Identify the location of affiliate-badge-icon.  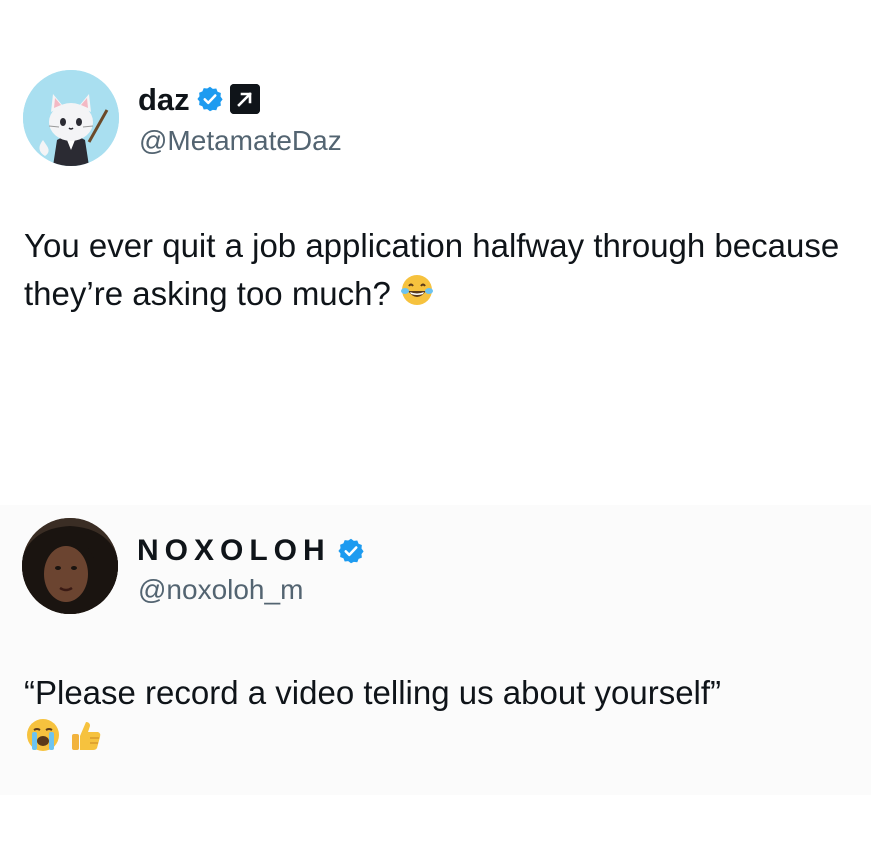
(244, 99).